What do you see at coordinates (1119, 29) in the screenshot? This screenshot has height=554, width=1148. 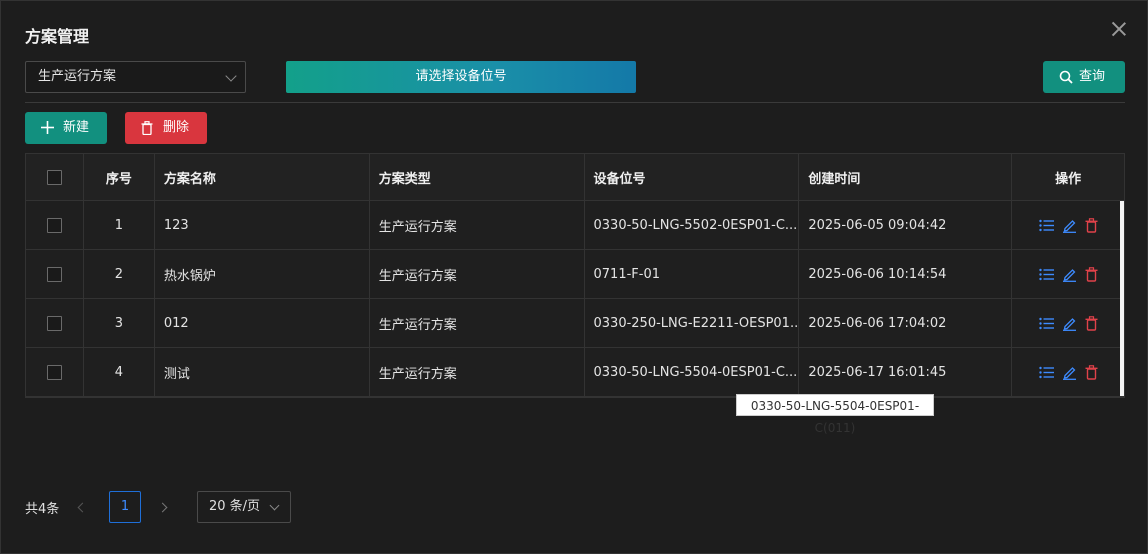 I see `close-icon` at bounding box center [1119, 29].